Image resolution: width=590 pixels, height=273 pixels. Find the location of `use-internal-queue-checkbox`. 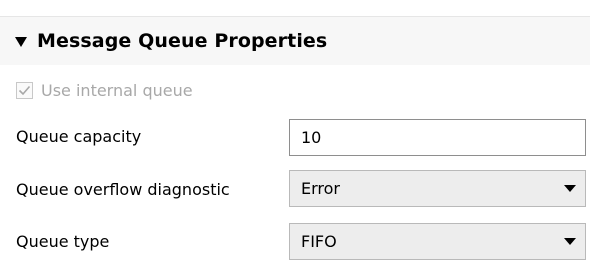

use-internal-queue-checkbox is located at coordinates (24, 90).